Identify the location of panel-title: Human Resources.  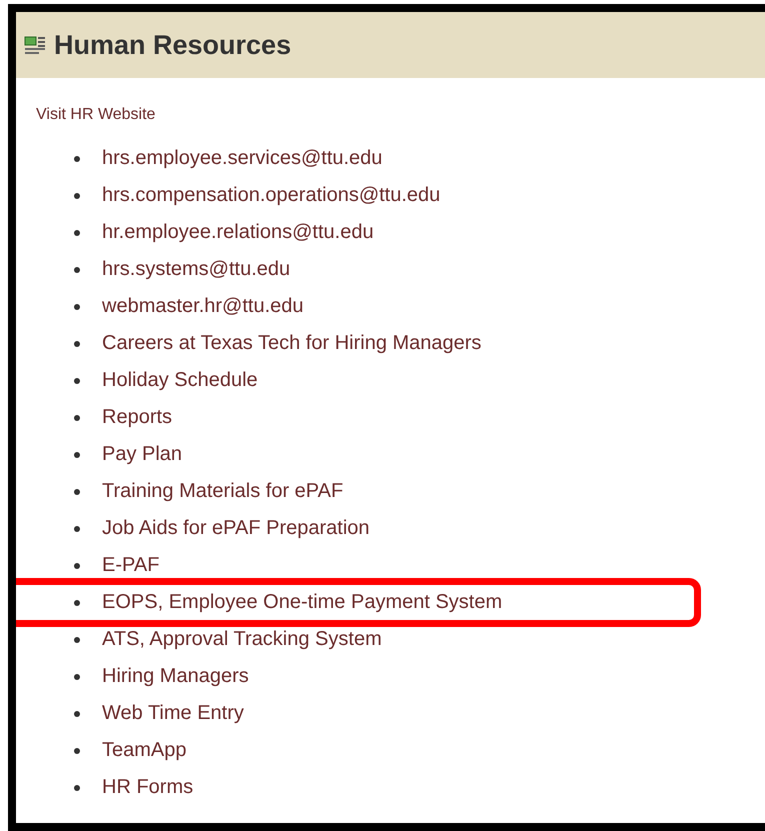
(173, 45).